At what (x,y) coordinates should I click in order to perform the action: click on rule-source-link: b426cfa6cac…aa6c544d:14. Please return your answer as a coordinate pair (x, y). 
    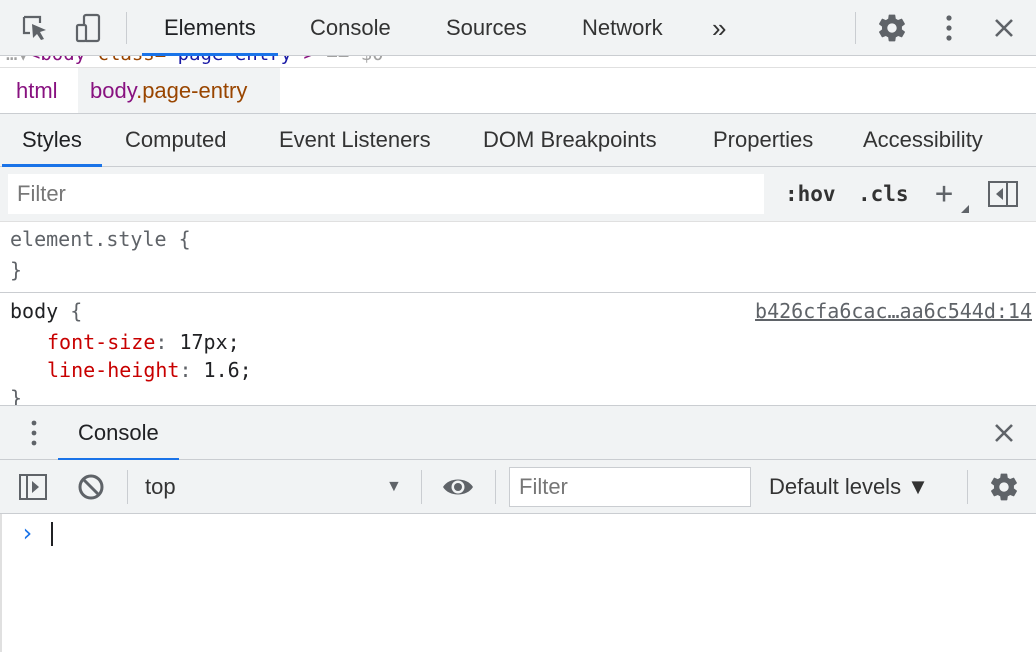
    Looking at the image, I should click on (893, 311).